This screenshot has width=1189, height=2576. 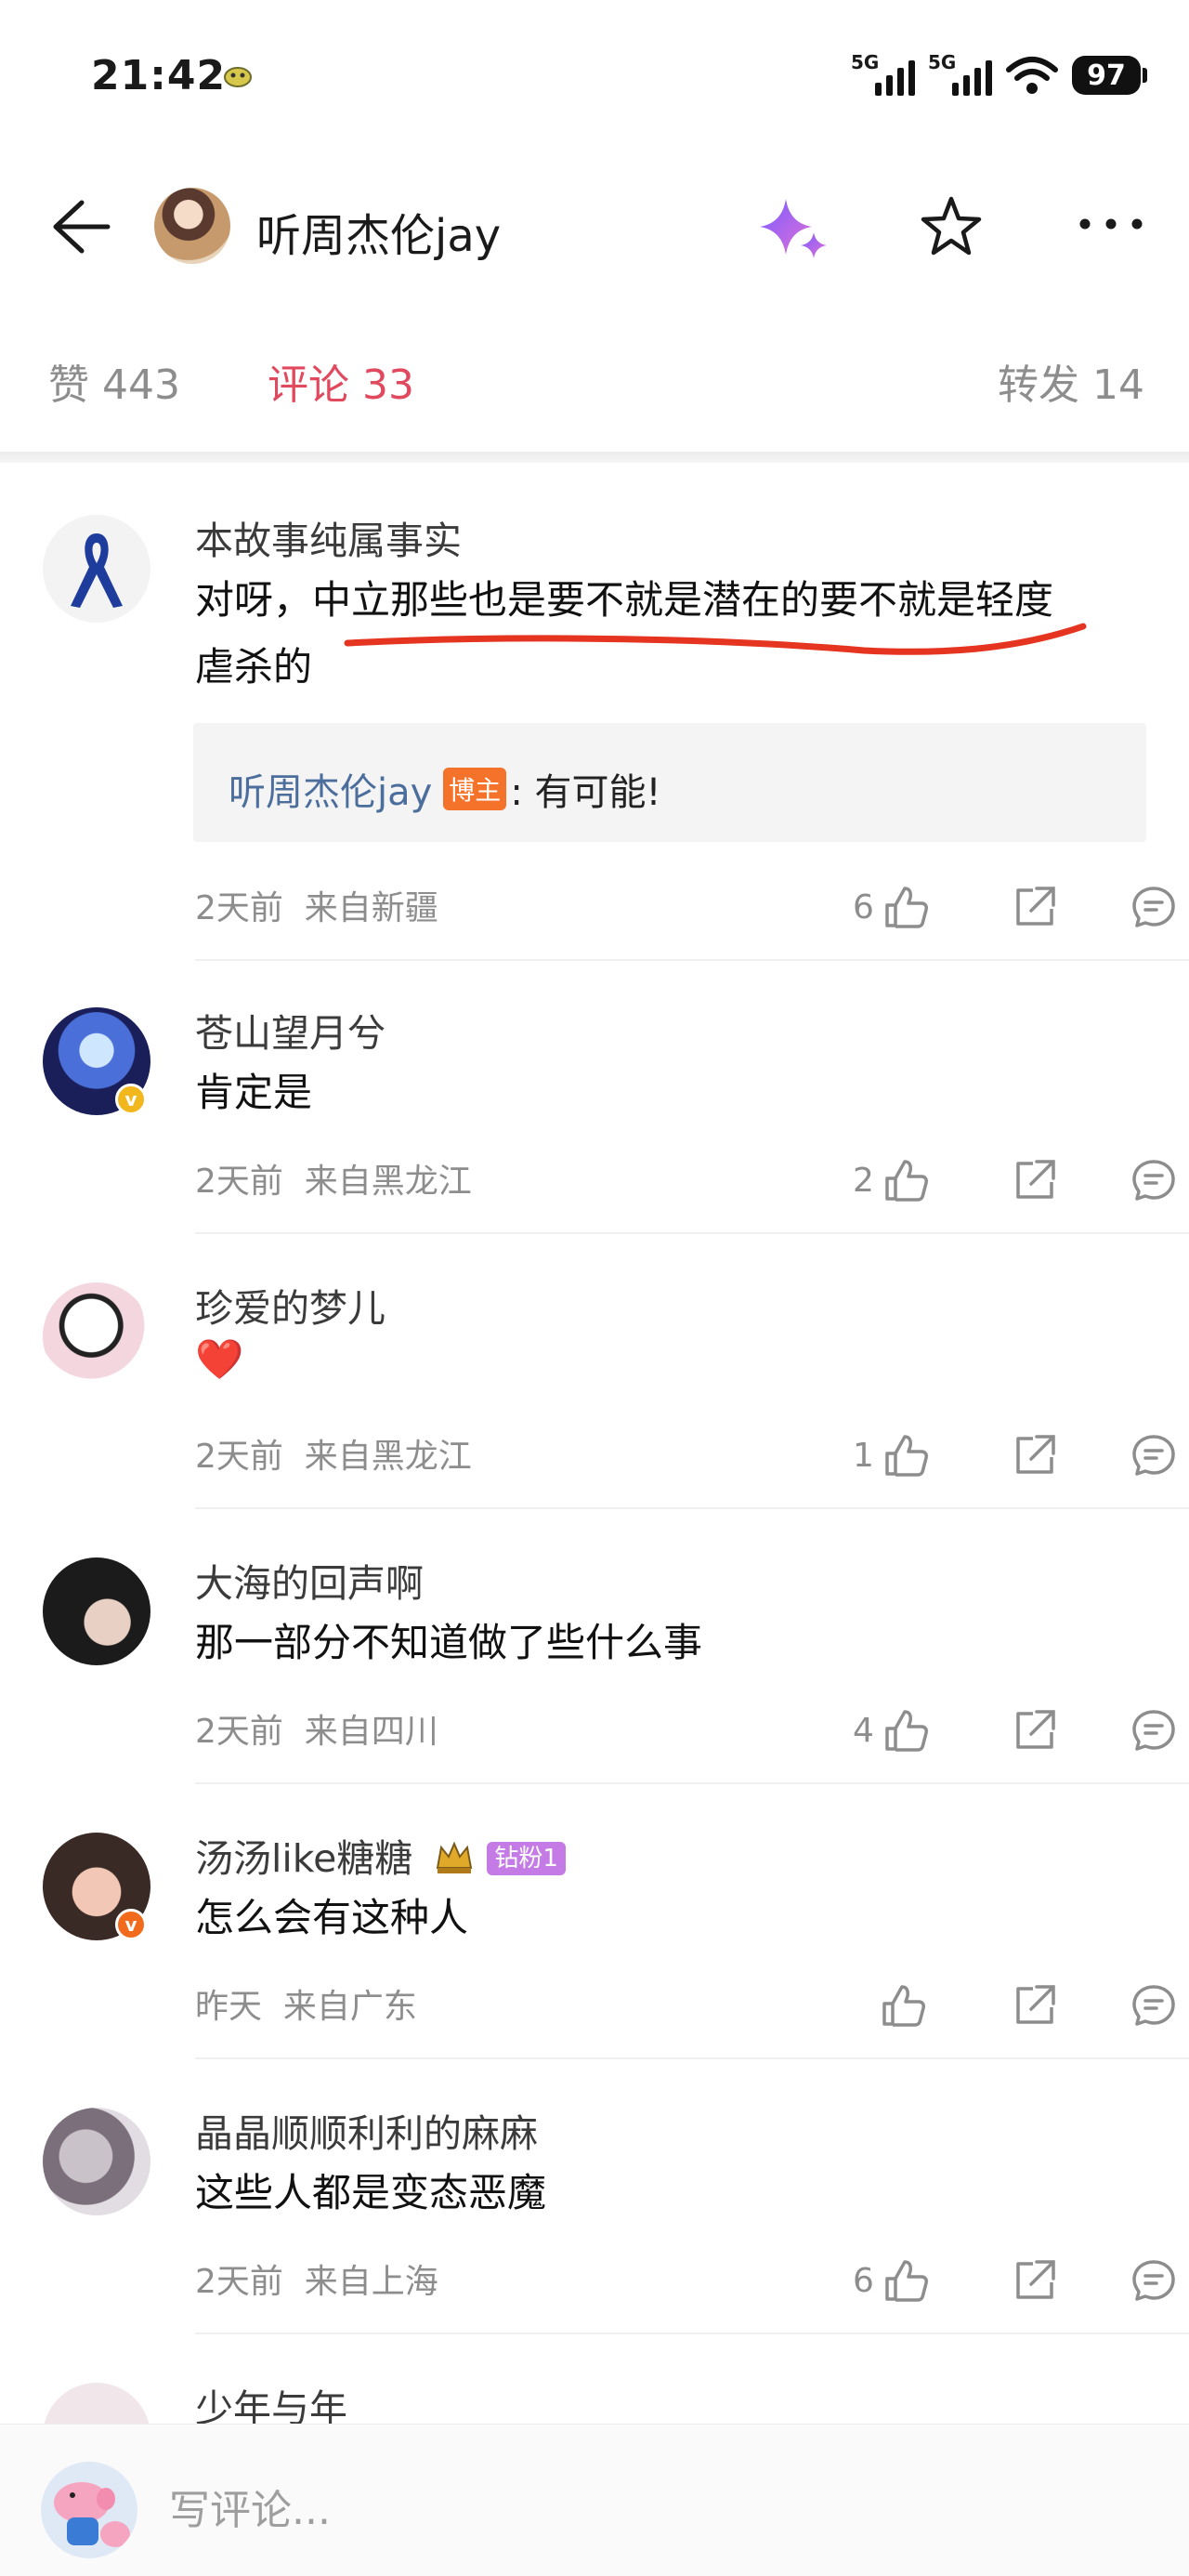 What do you see at coordinates (114, 381) in the screenshot?
I see `tab-likes: 赞 443` at bounding box center [114, 381].